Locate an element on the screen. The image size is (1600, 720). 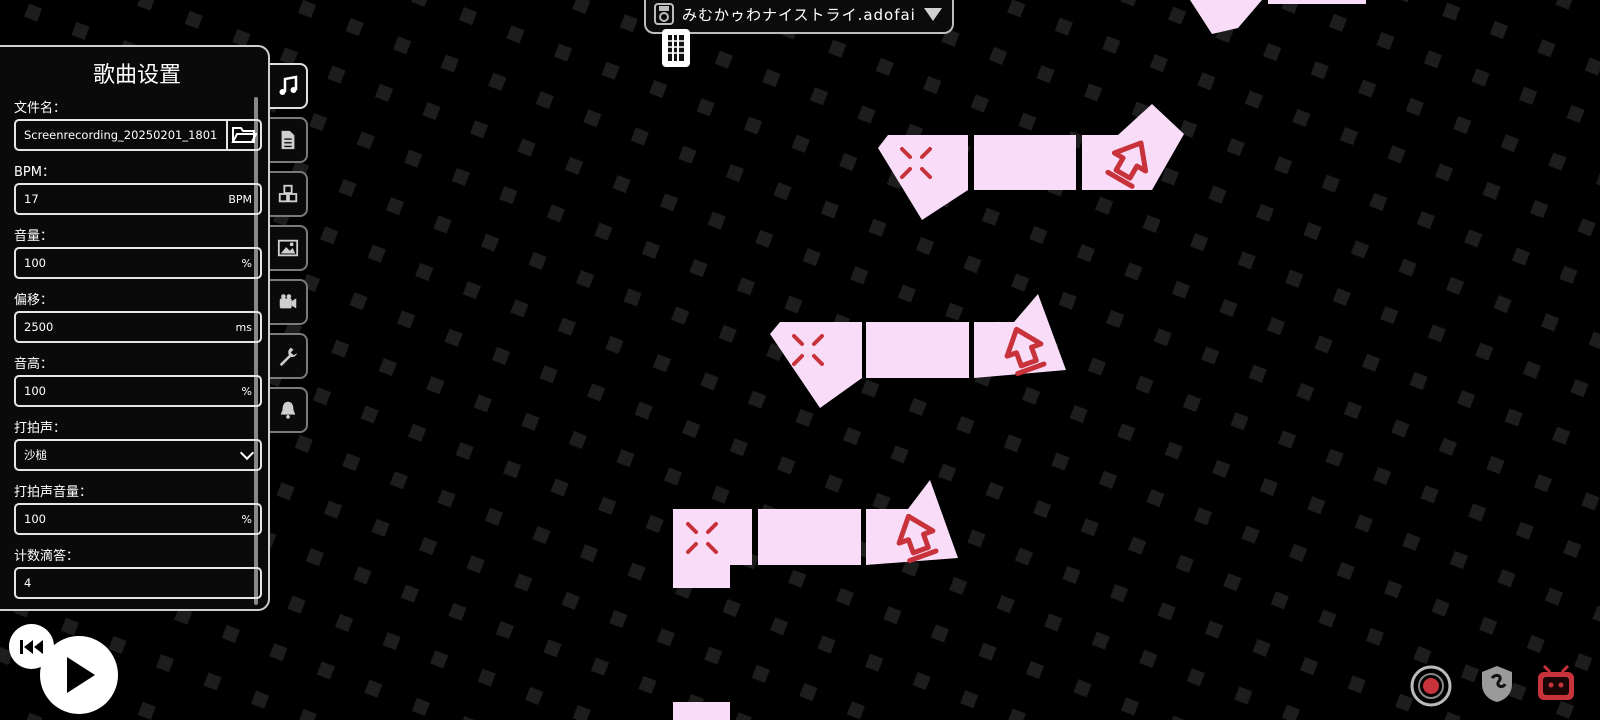
folder-icon is located at coordinates (244, 135).